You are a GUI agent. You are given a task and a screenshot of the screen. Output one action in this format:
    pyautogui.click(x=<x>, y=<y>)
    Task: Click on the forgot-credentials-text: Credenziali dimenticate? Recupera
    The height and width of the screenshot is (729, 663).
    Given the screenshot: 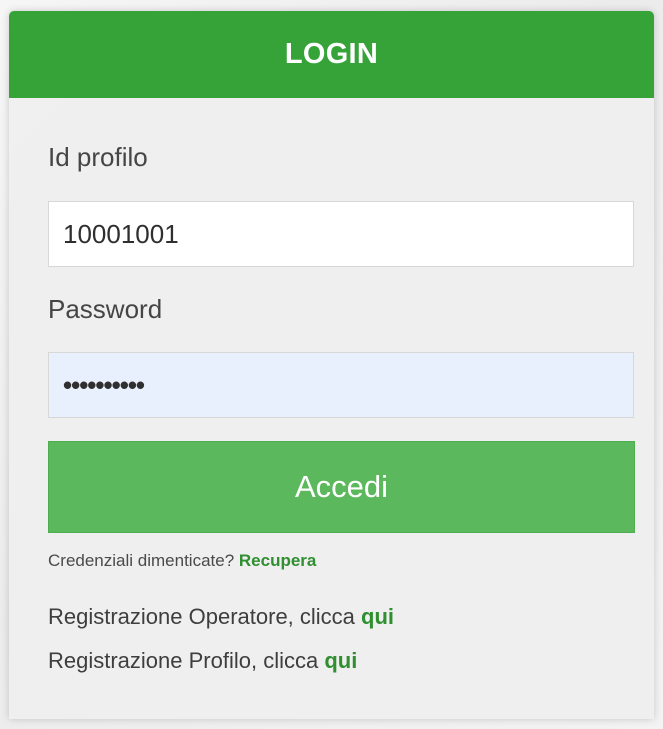 What is the action you would take?
    pyautogui.click(x=182, y=561)
    